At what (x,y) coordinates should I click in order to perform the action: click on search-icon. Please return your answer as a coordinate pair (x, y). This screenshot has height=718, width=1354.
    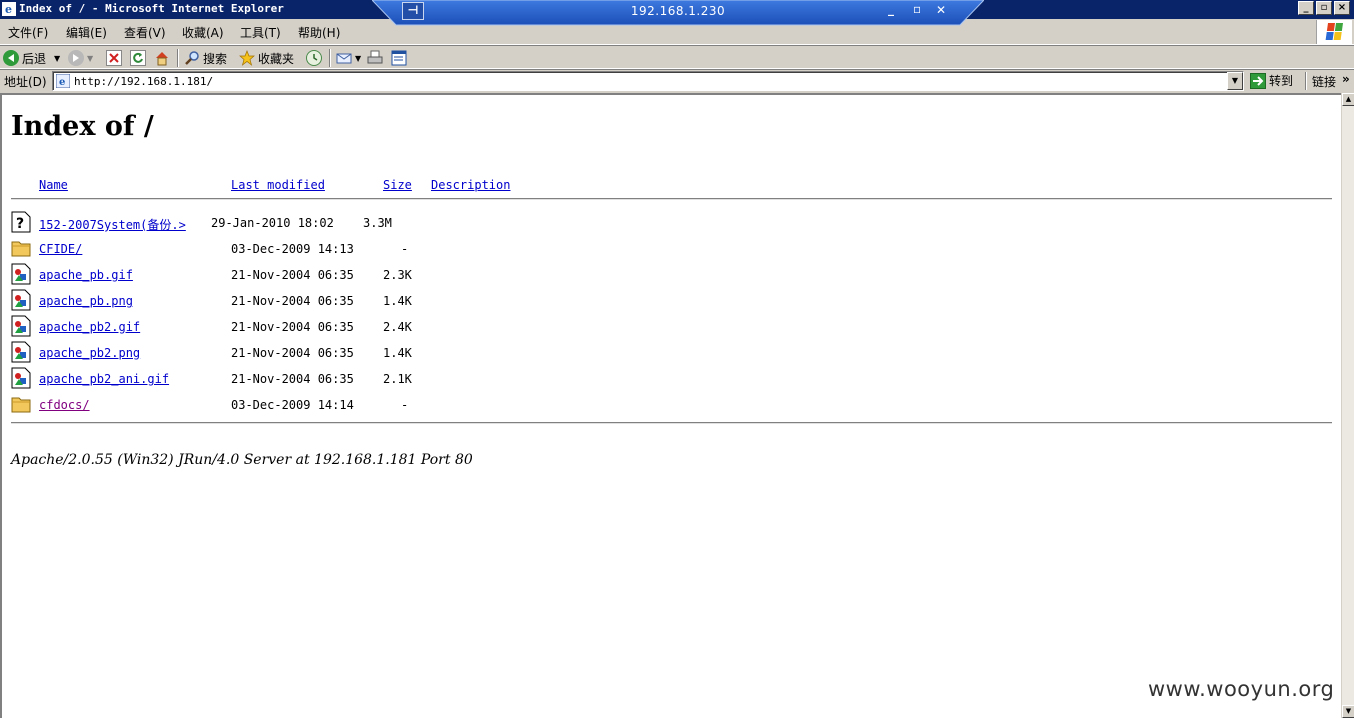
    Looking at the image, I should click on (192, 58).